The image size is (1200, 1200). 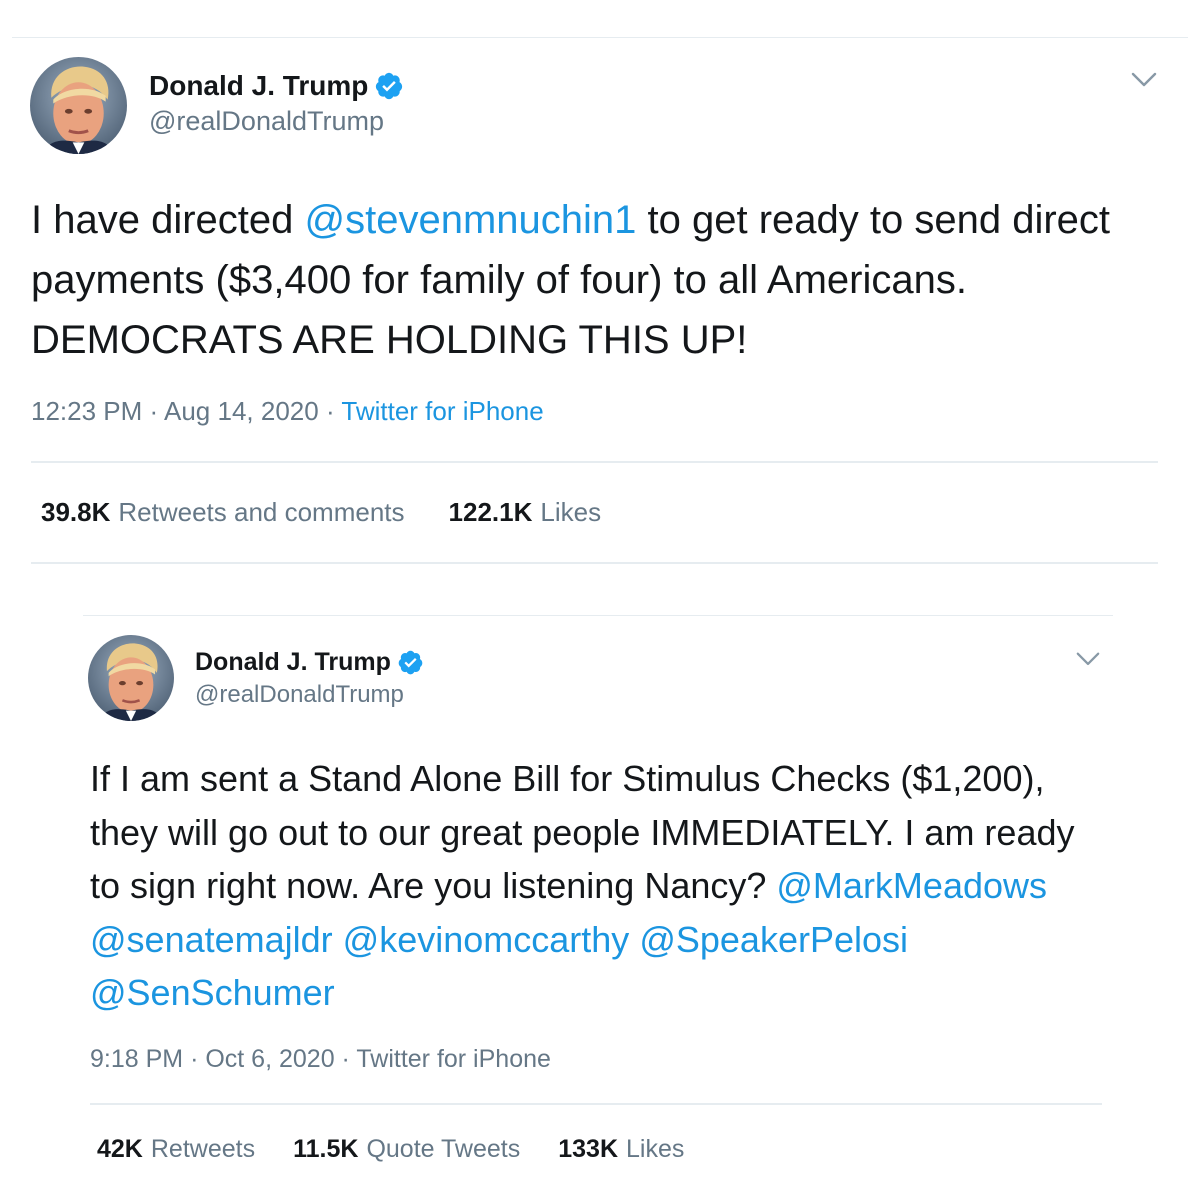 What do you see at coordinates (136, 1059) in the screenshot?
I see `tweet-time: 9:18 PM` at bounding box center [136, 1059].